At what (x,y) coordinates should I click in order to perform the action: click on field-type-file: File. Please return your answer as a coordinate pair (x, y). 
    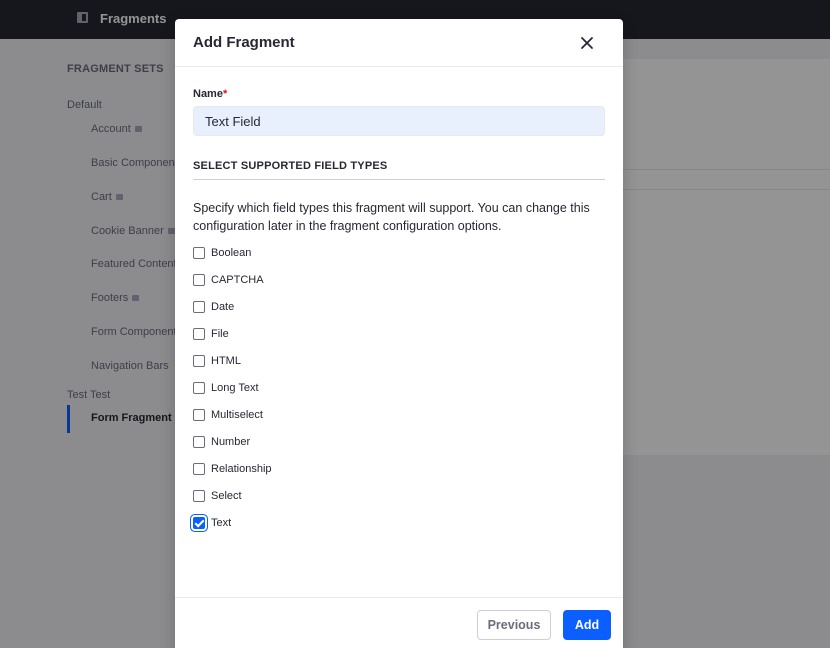
    Looking at the image, I should click on (211, 334).